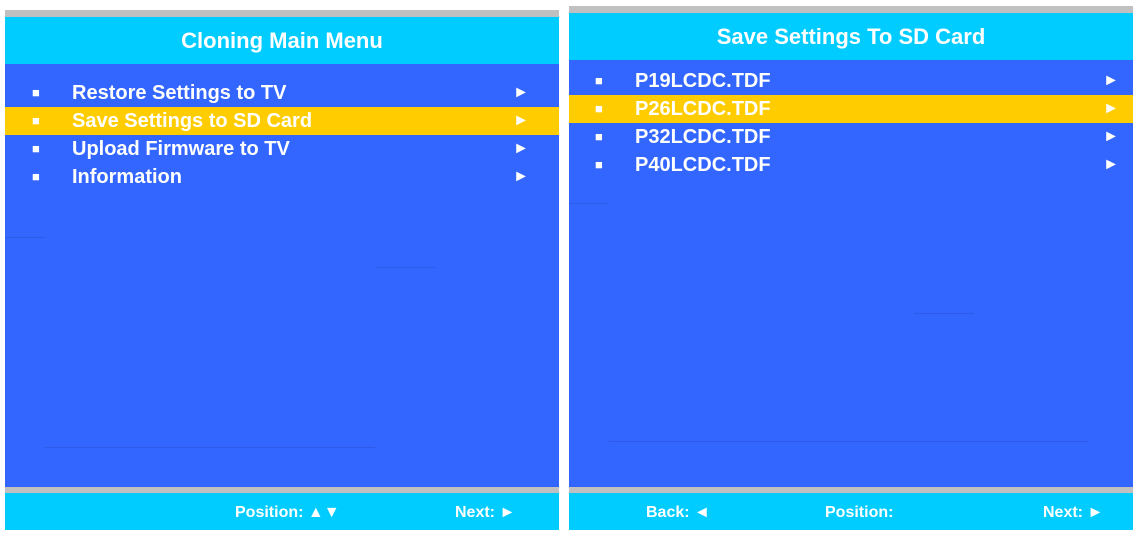  What do you see at coordinates (703, 165) in the screenshot?
I see `file-item-label: P40LCDC.TDF` at bounding box center [703, 165].